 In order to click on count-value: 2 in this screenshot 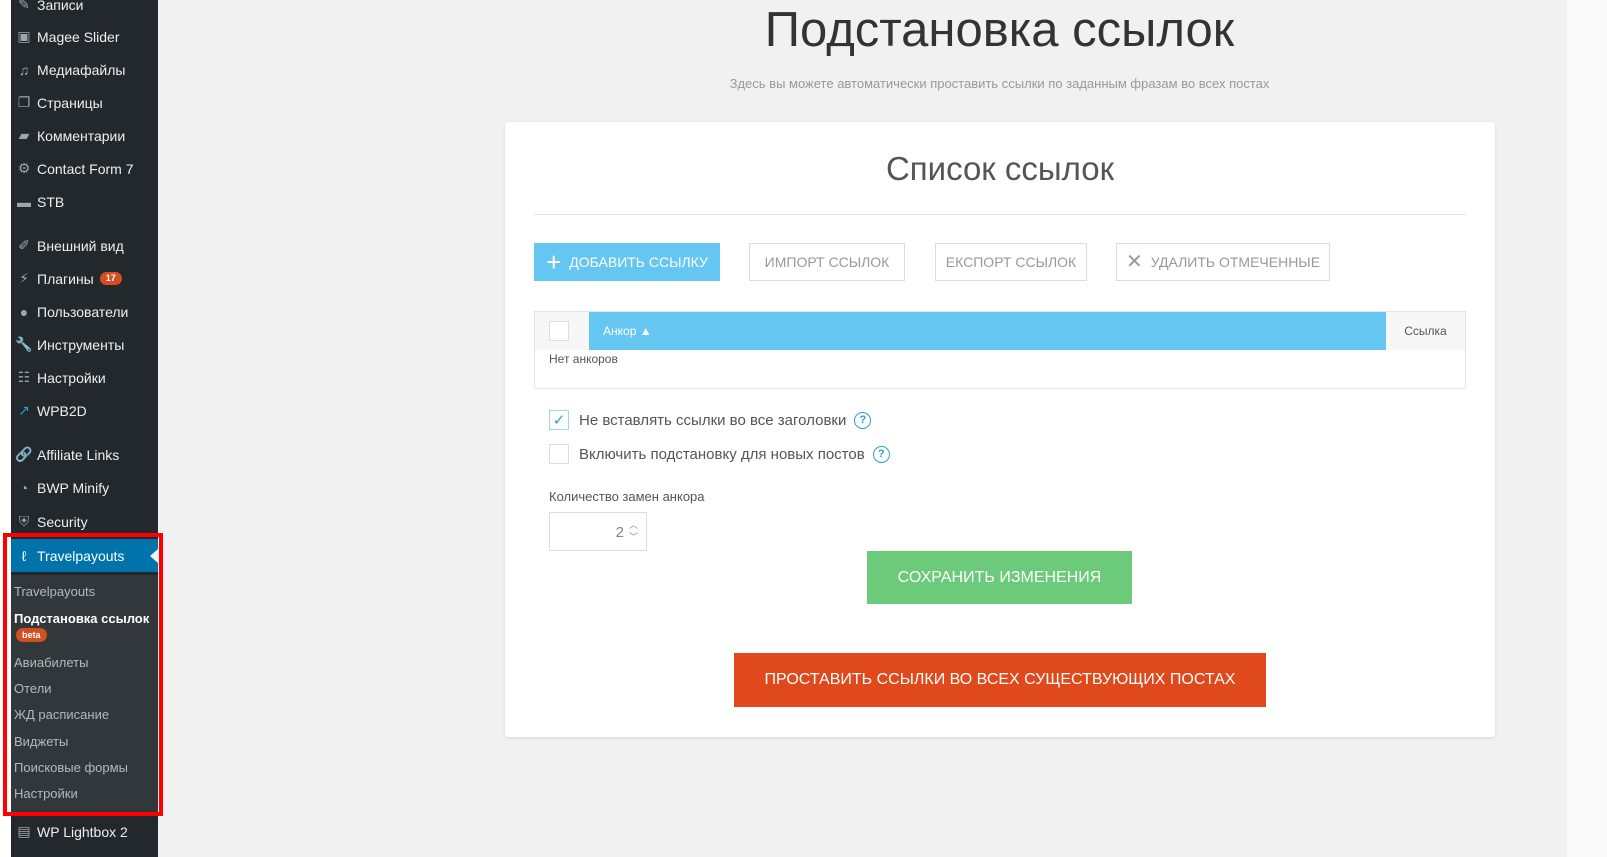, I will do `click(619, 532)`.